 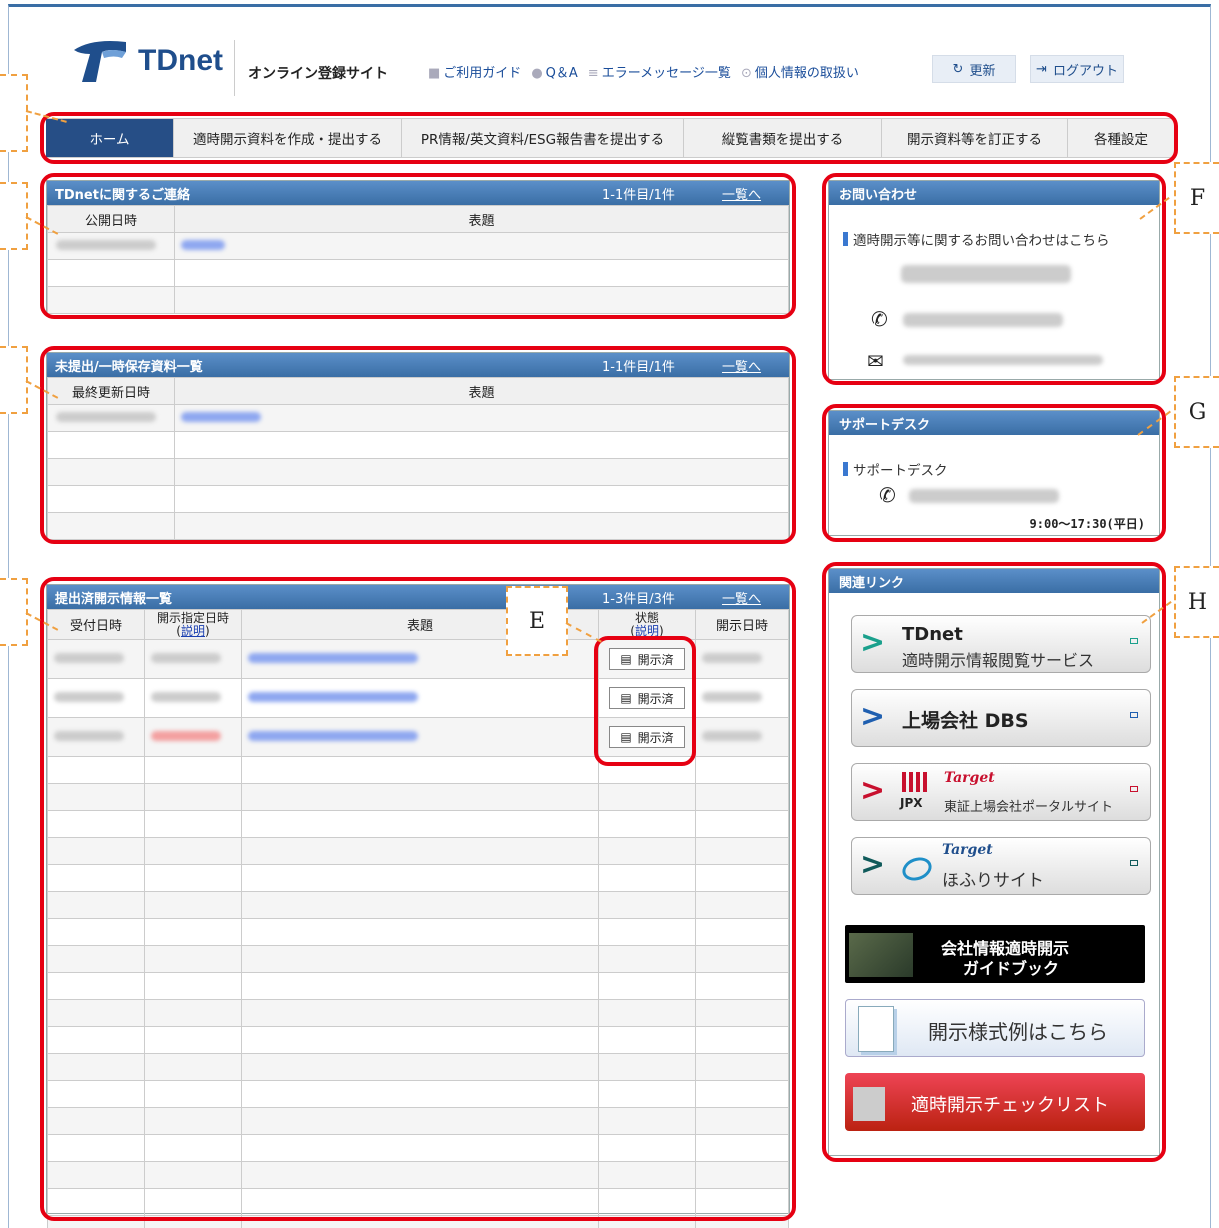 I want to click on callout-b, so click(x=14, y=216).